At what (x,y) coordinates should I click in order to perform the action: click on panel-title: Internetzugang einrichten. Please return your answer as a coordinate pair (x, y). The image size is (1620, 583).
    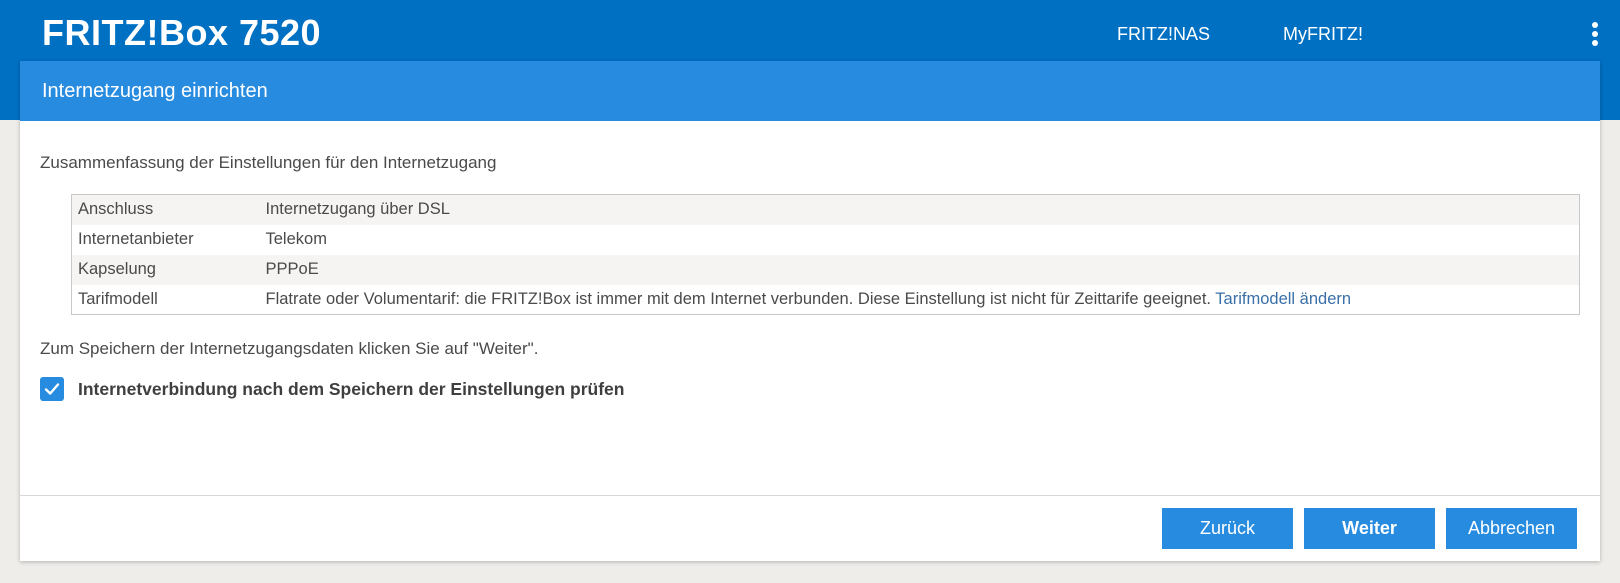
    Looking at the image, I should click on (810, 91).